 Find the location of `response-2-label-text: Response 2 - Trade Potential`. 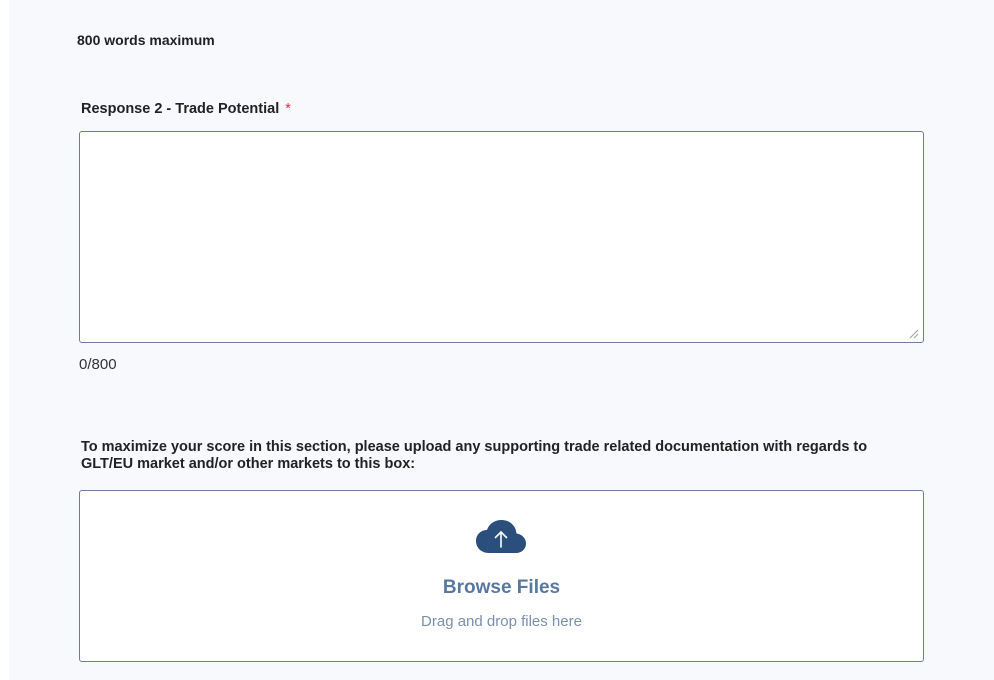

response-2-label-text: Response 2 - Trade Potential is located at coordinates (180, 109).